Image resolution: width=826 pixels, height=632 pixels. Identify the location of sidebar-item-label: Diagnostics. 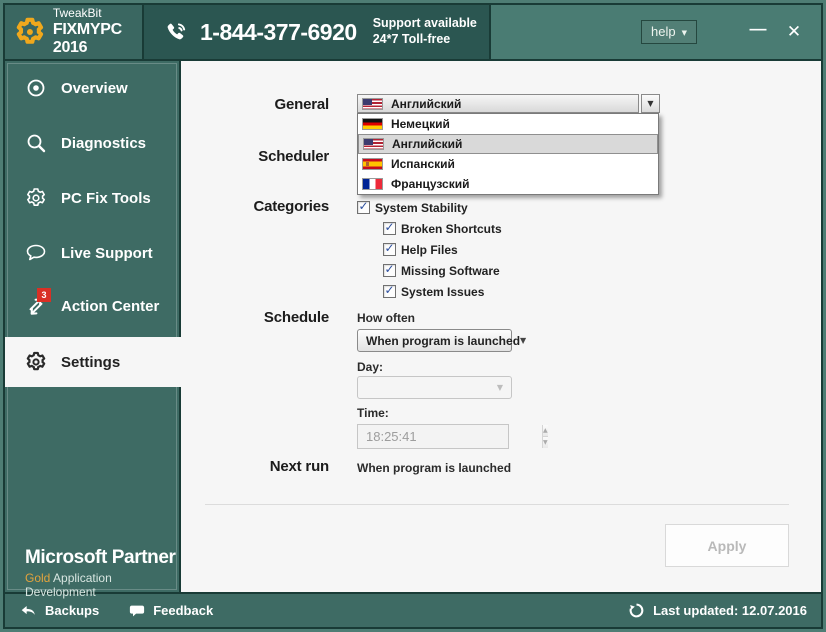
(104, 143).